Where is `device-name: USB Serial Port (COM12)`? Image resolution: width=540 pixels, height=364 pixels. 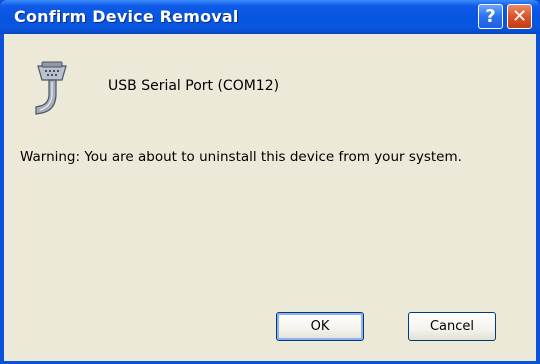
device-name: USB Serial Port (COM12) is located at coordinates (194, 86).